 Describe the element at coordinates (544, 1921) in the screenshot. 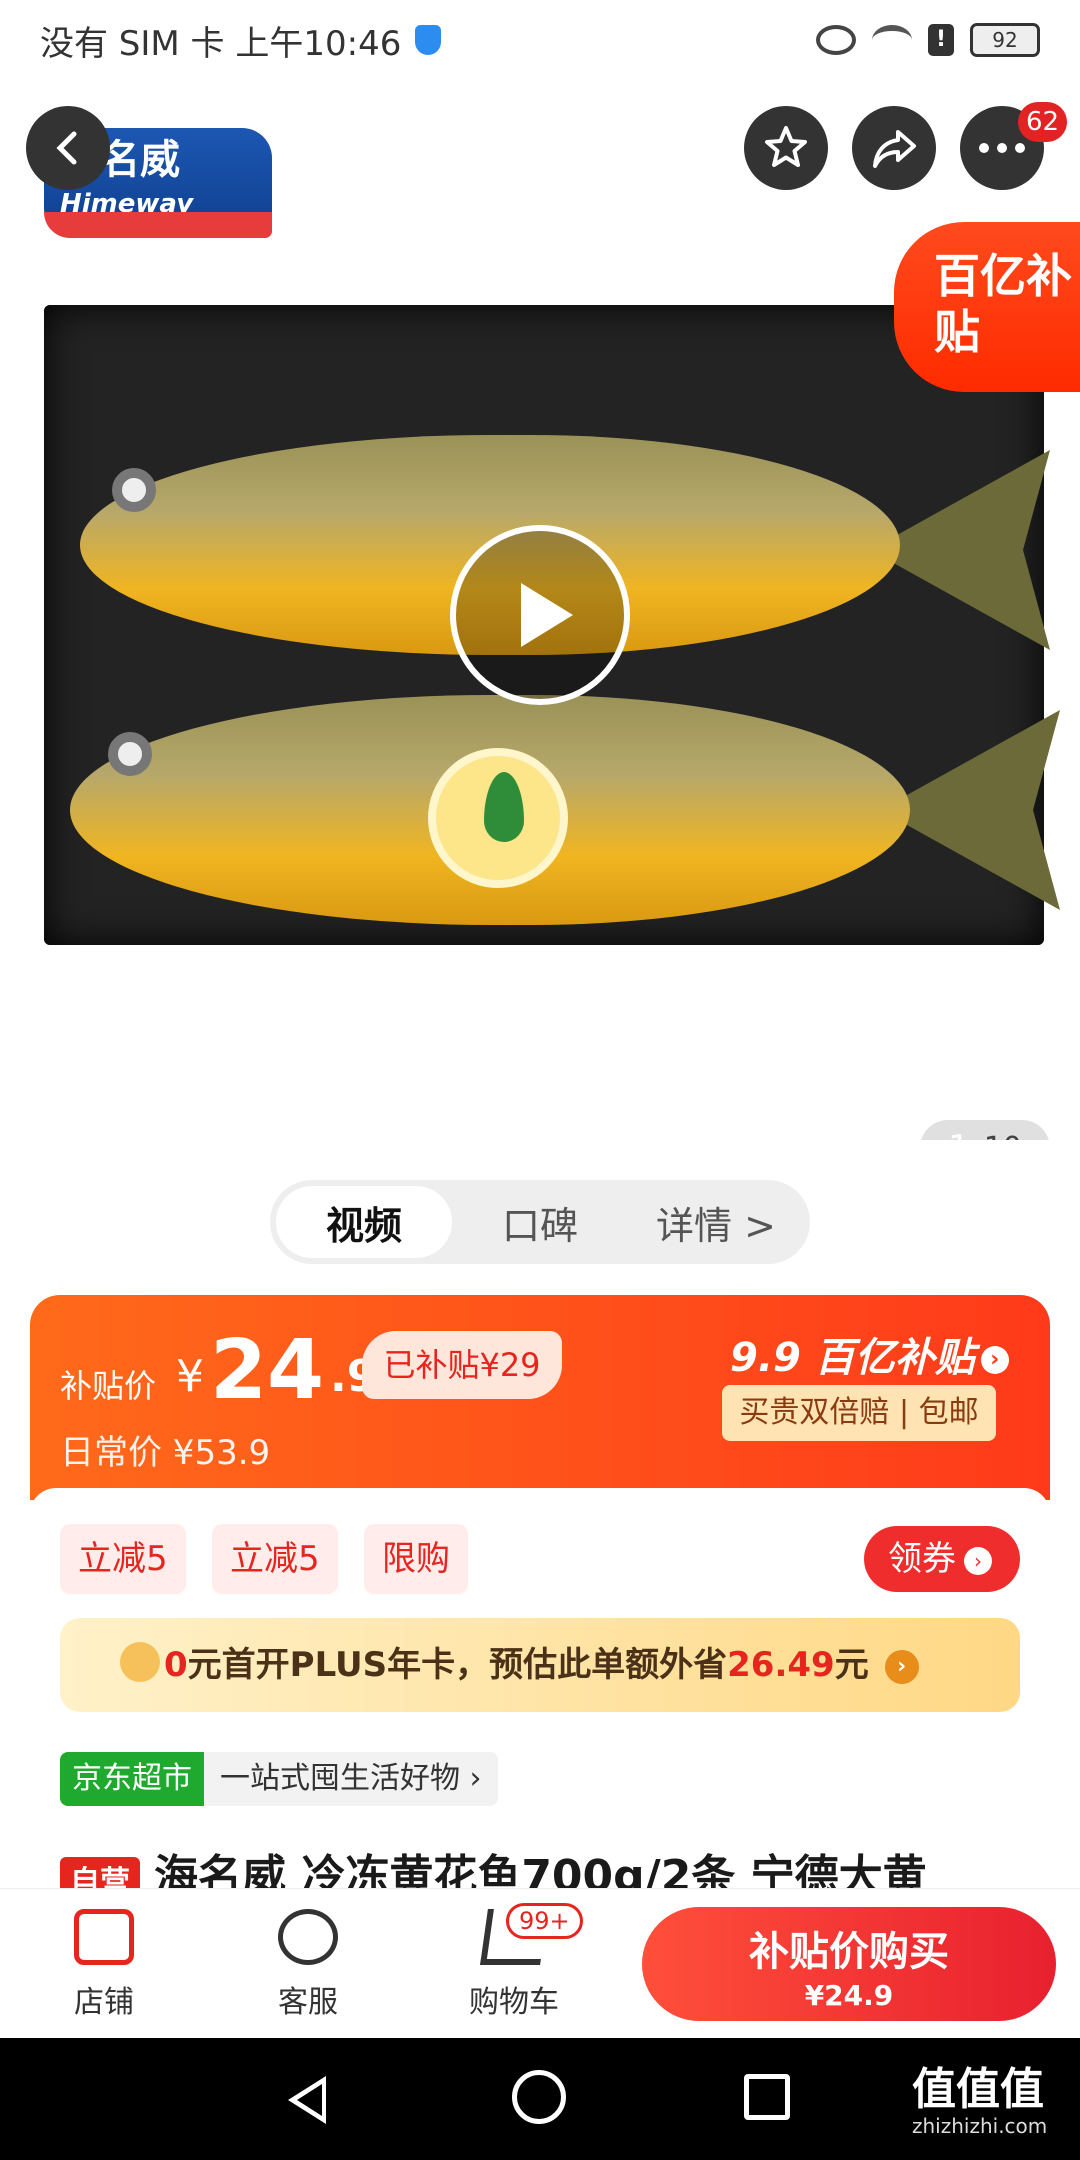

I see `cart-count-badge: 99+` at that location.